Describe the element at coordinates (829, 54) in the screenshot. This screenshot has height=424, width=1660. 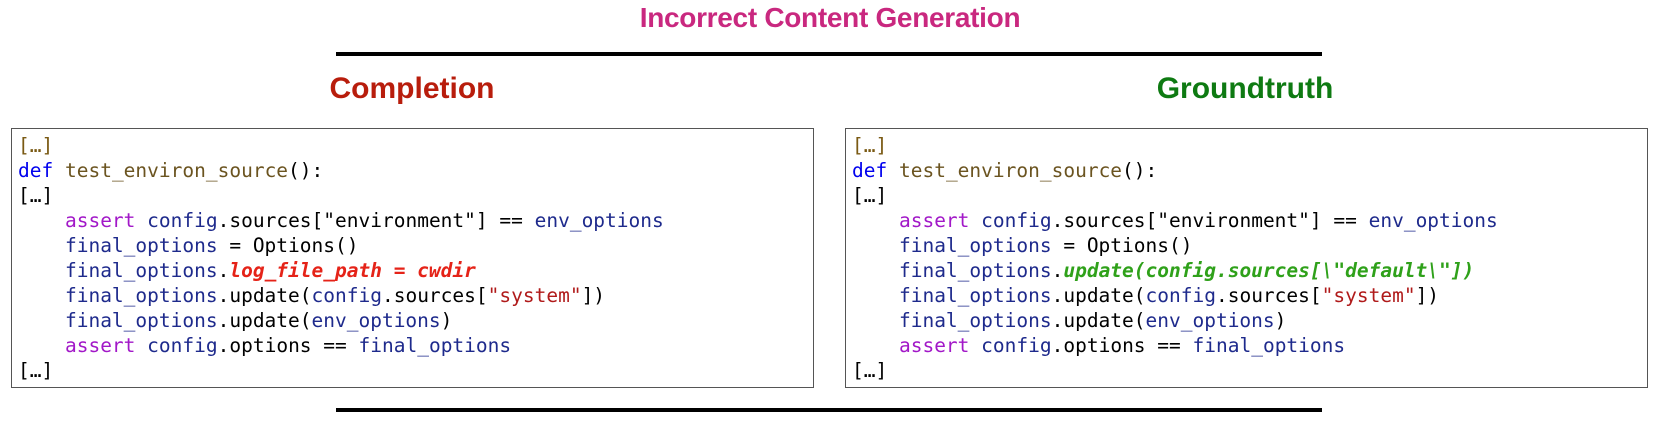
I see `top-divider` at that location.